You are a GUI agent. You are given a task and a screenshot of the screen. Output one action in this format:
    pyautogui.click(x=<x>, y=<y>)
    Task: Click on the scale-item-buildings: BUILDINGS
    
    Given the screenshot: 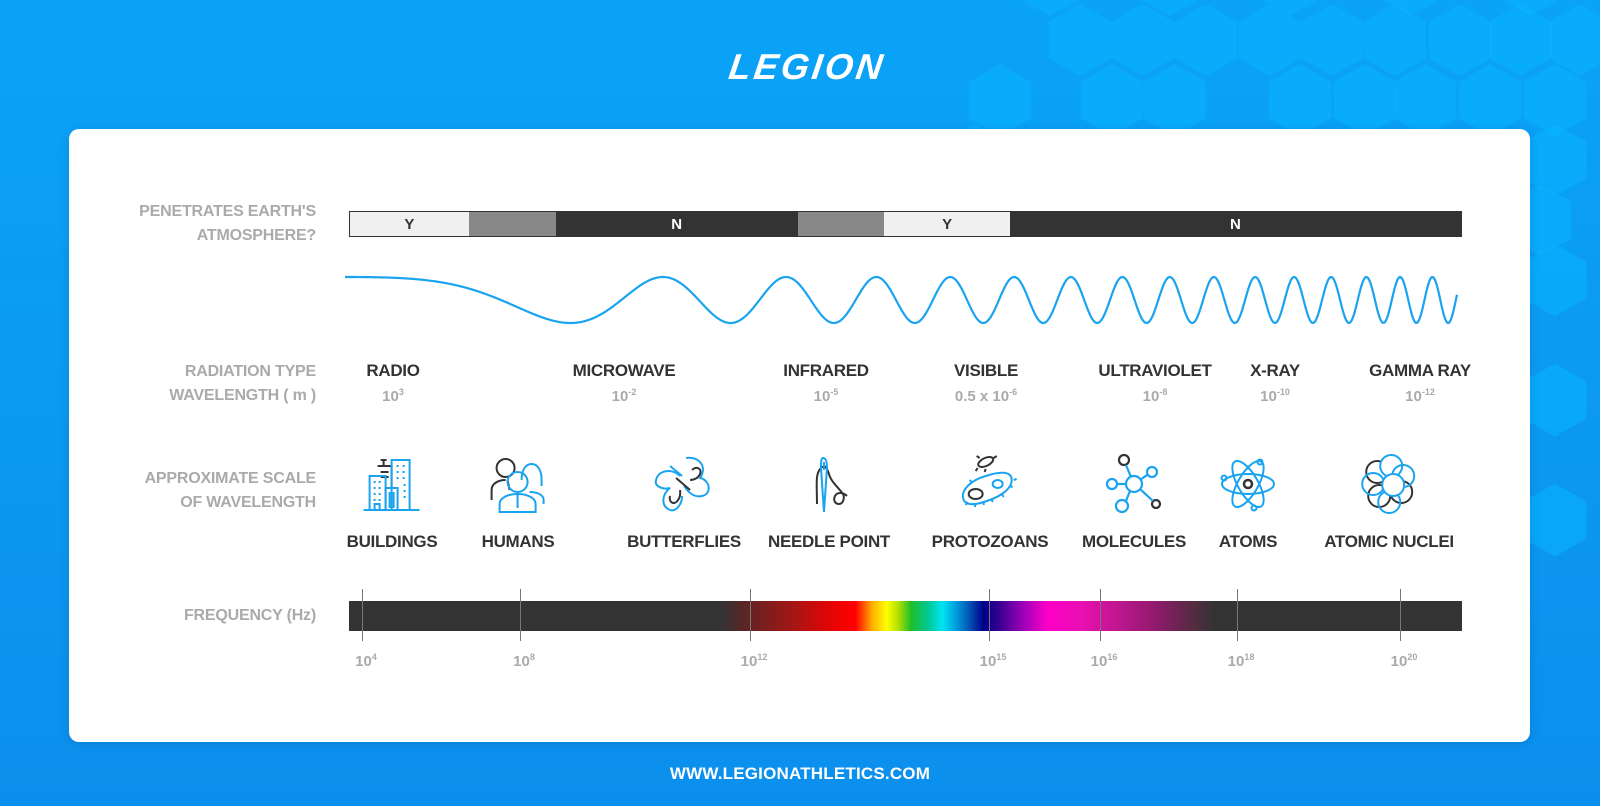 What is the action you would take?
    pyautogui.click(x=392, y=502)
    